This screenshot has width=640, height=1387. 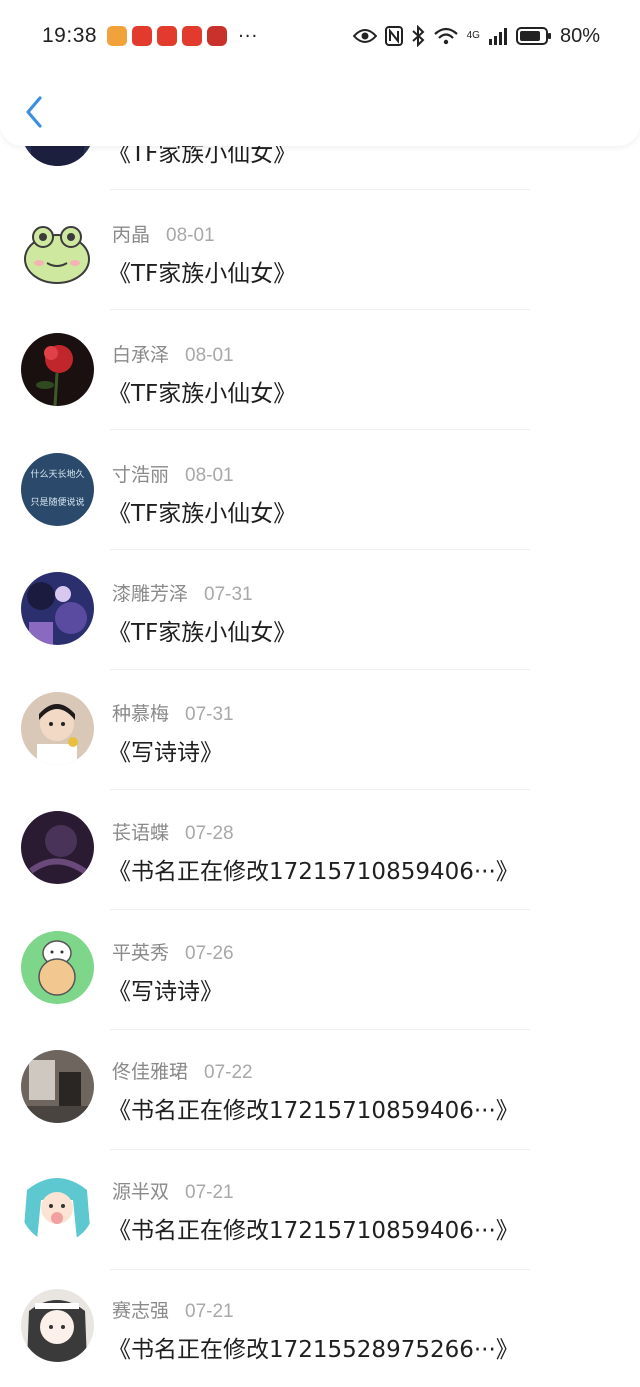 What do you see at coordinates (320, 610) in the screenshot?
I see `list-item: 漆雕芳泽 07-31 《TF家族小仙女》` at bounding box center [320, 610].